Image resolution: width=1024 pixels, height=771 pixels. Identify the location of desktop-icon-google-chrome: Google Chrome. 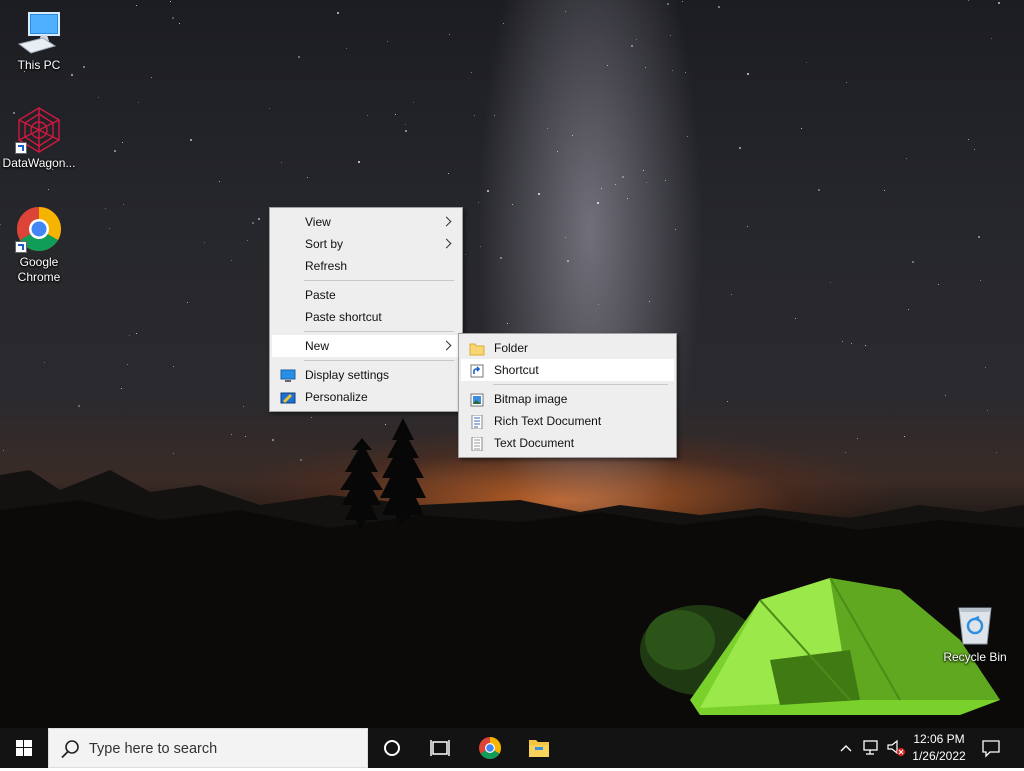
(39, 245).